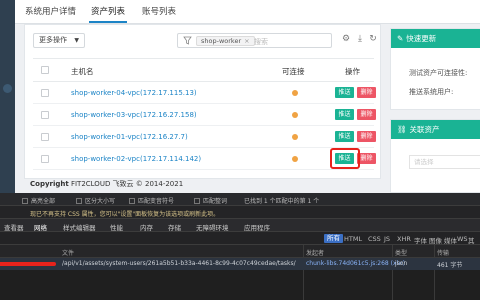  I want to click on filter-media: 媒体, so click(450, 240).